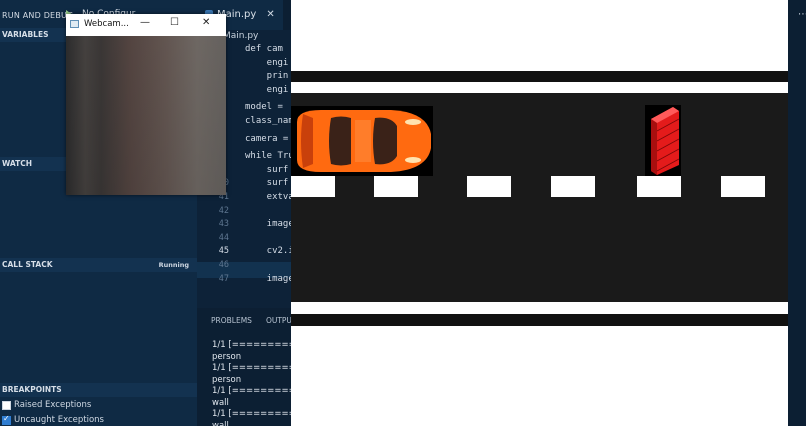 This screenshot has width=806, height=426. Describe the element at coordinates (146, 115) in the screenshot. I see `webcam-feed` at that location.